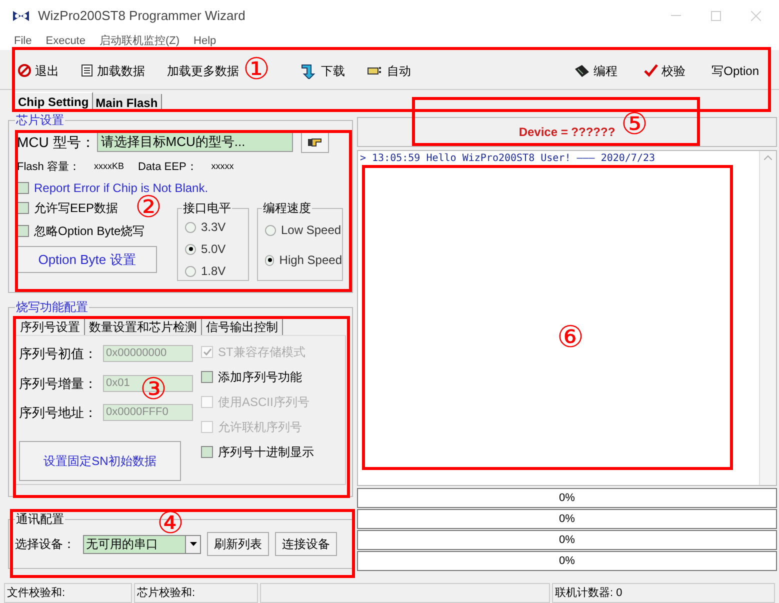  What do you see at coordinates (264, 402) in the screenshot?
I see `checkbox-label: 使用ASCII序列号` at bounding box center [264, 402].